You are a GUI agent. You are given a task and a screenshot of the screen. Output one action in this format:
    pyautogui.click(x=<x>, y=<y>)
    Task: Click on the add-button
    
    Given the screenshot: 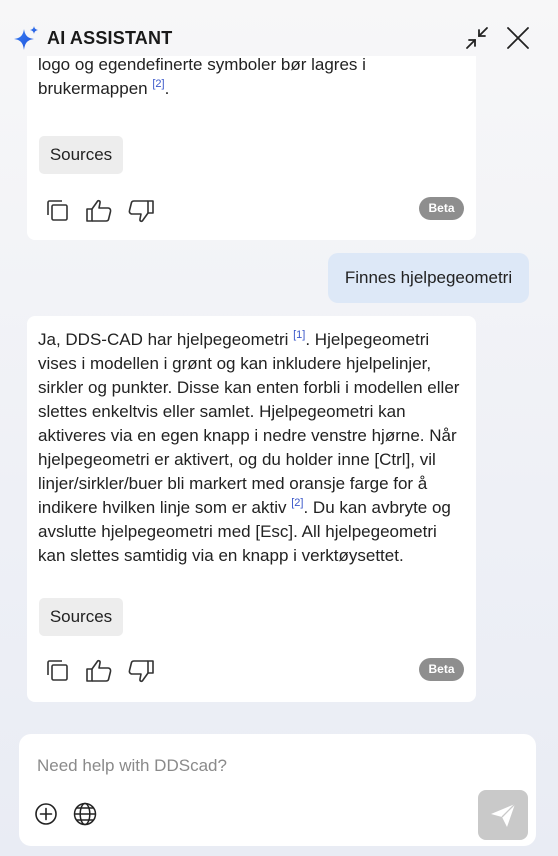 What is the action you would take?
    pyautogui.click(x=48, y=814)
    